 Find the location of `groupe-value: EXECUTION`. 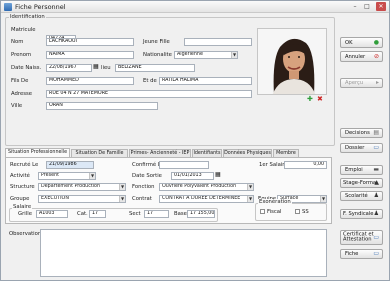

groupe-value: EXECUTION is located at coordinates (55, 198).